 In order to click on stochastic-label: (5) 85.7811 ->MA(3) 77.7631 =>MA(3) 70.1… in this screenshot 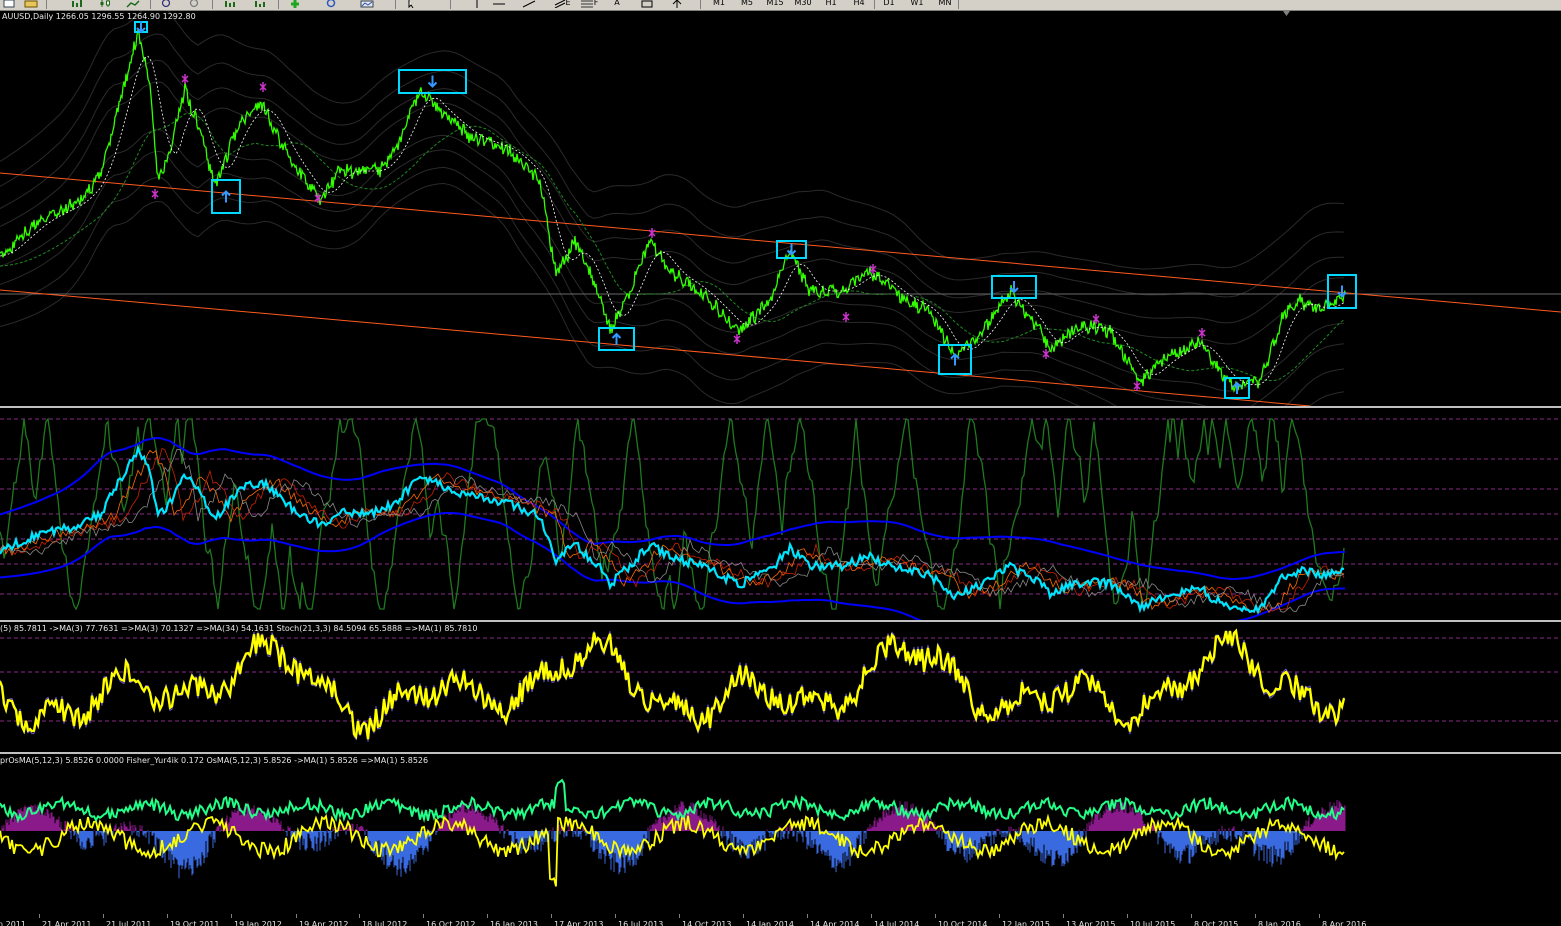, I will do `click(239, 628)`.